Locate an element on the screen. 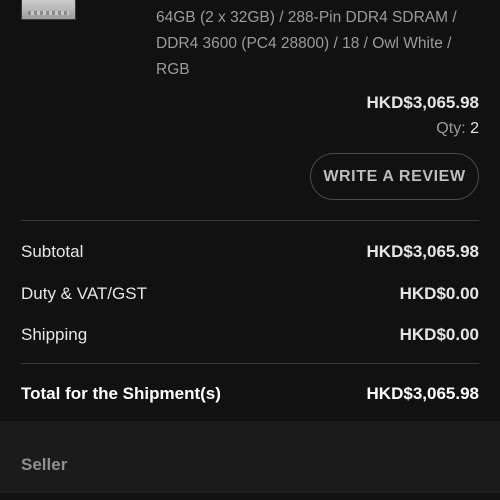 This screenshot has height=500, width=500. duty-label: Duty & VAT/GST is located at coordinates (84, 293).